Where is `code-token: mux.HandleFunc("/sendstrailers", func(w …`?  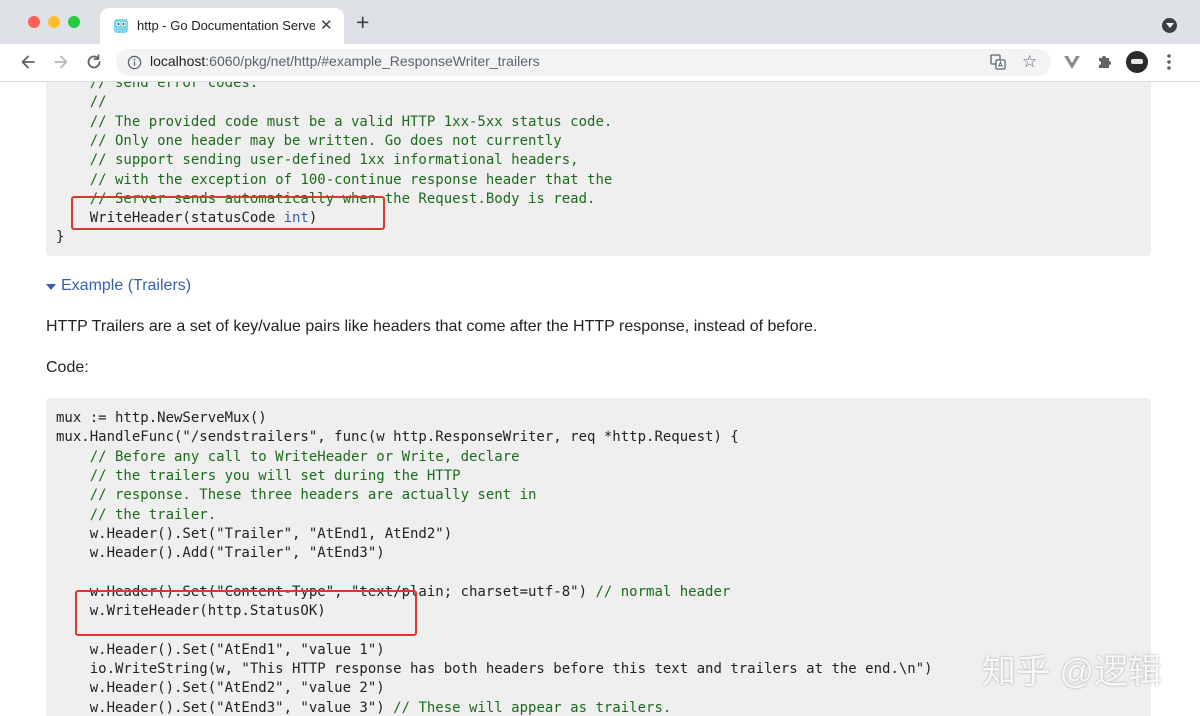 code-token: mux.HandleFunc("/sendstrailers", func(w … is located at coordinates (397, 437).